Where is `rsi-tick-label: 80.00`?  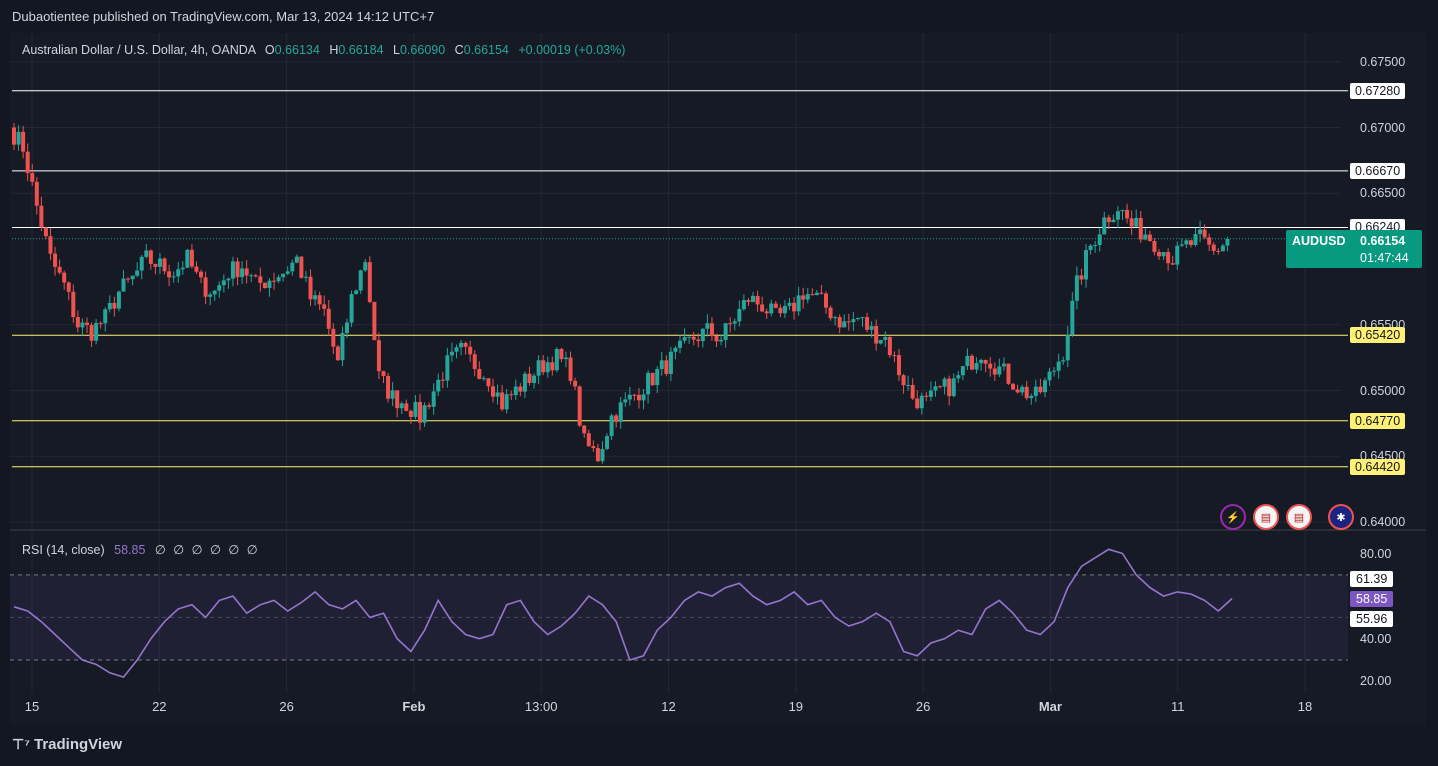
rsi-tick-label: 80.00 is located at coordinates (1376, 553).